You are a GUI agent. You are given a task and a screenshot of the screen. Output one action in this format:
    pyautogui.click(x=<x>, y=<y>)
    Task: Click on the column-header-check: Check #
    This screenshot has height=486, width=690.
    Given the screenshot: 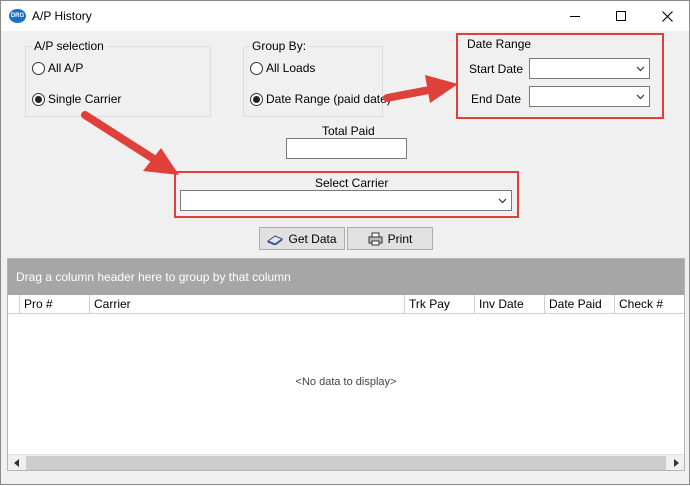 What is the action you would take?
    pyautogui.click(x=649, y=304)
    